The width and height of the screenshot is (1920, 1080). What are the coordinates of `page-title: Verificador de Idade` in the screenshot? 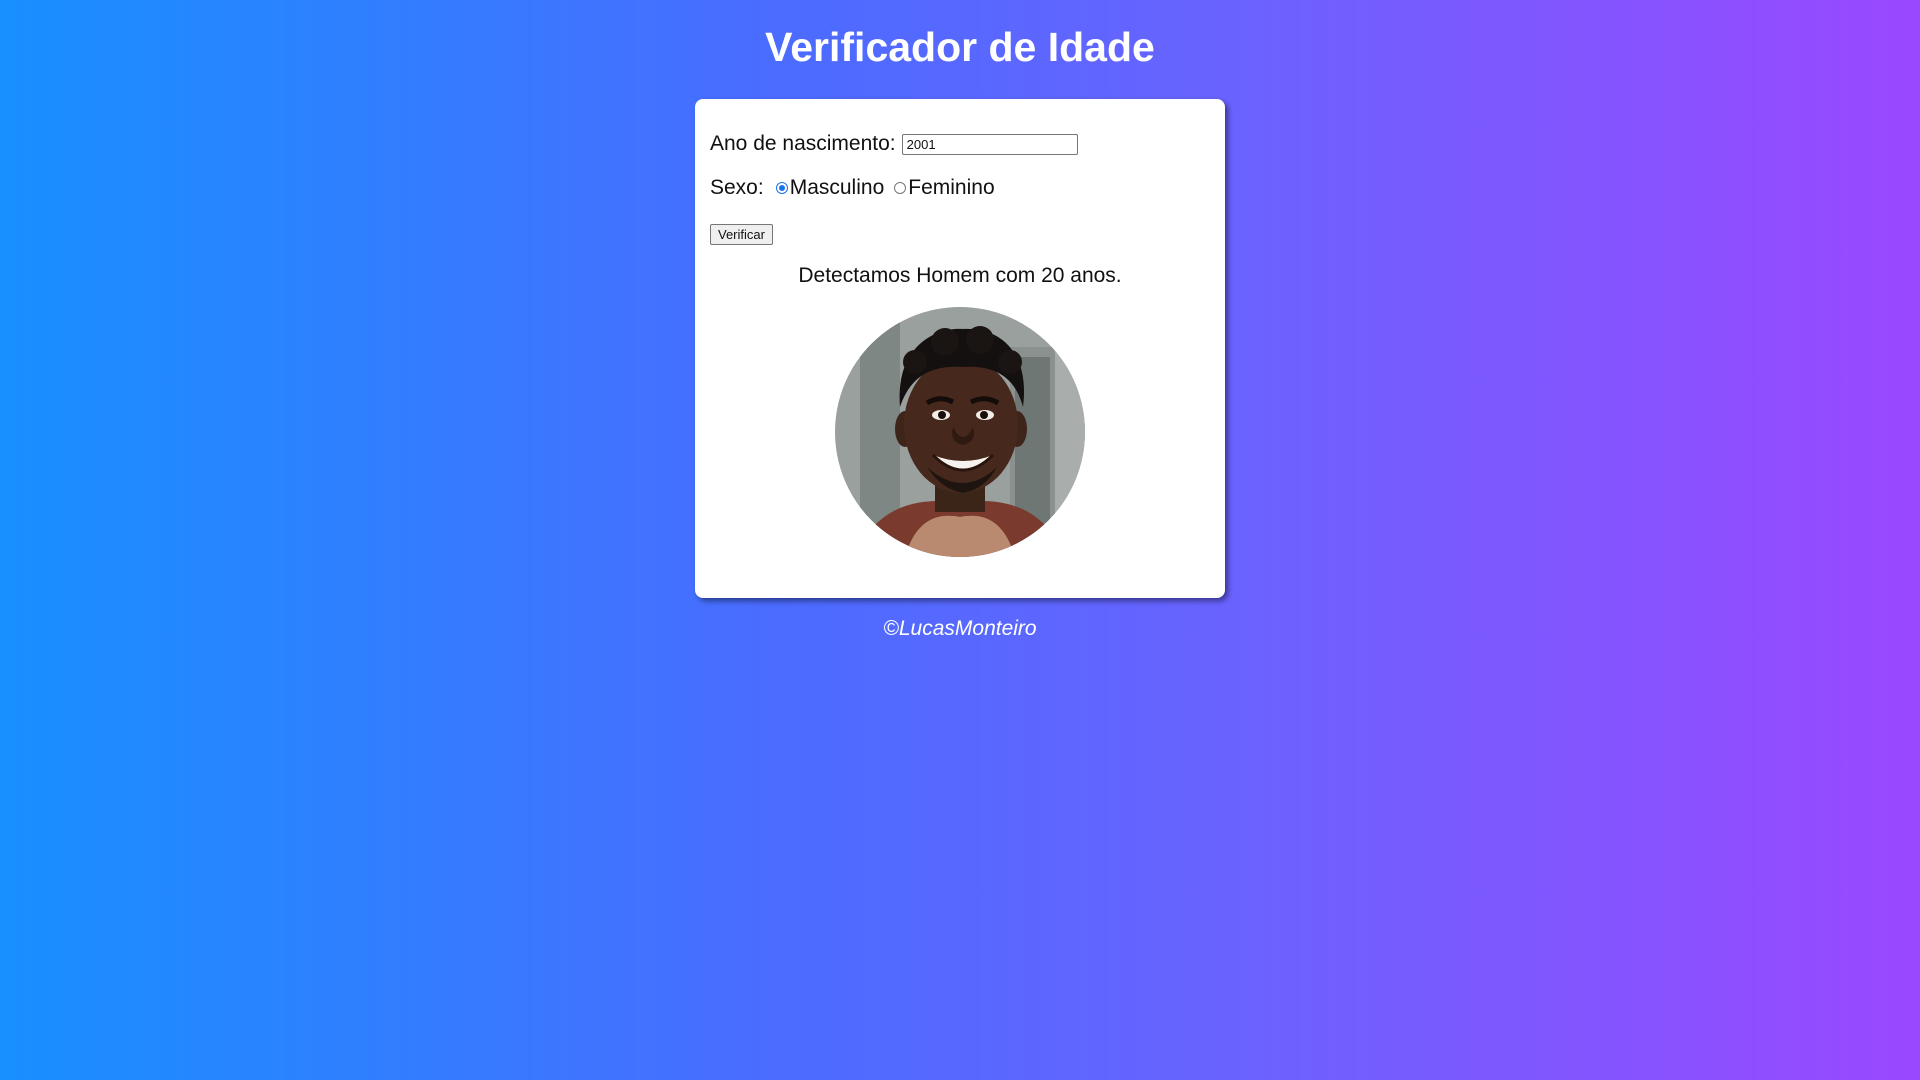 It's located at (960, 47).